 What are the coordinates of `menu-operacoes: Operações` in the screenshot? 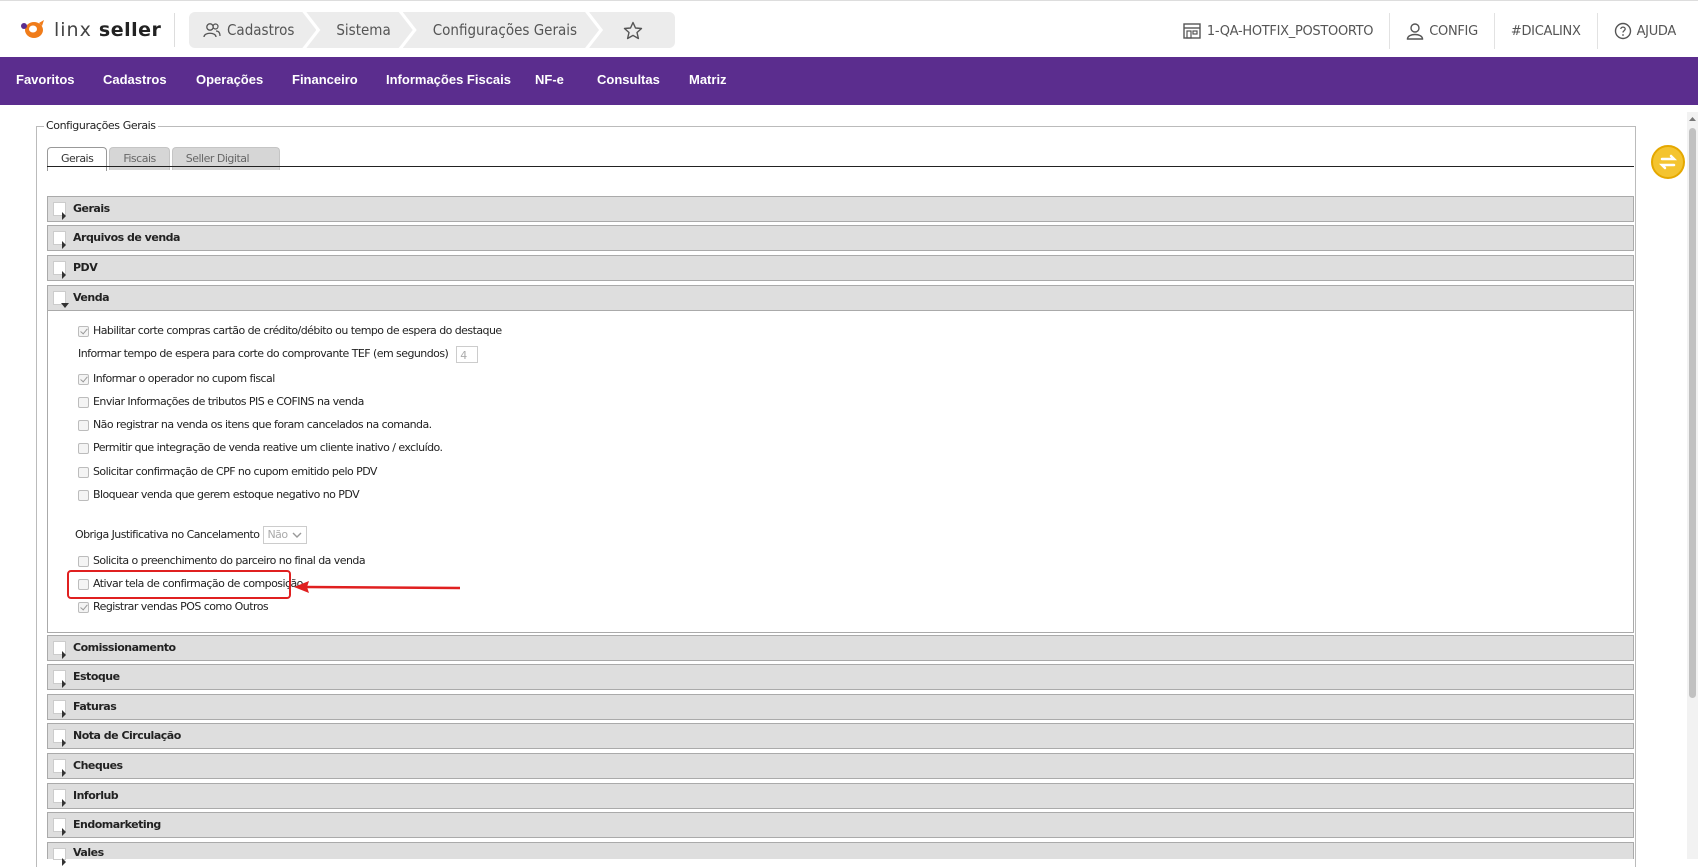 It's located at (229, 81).